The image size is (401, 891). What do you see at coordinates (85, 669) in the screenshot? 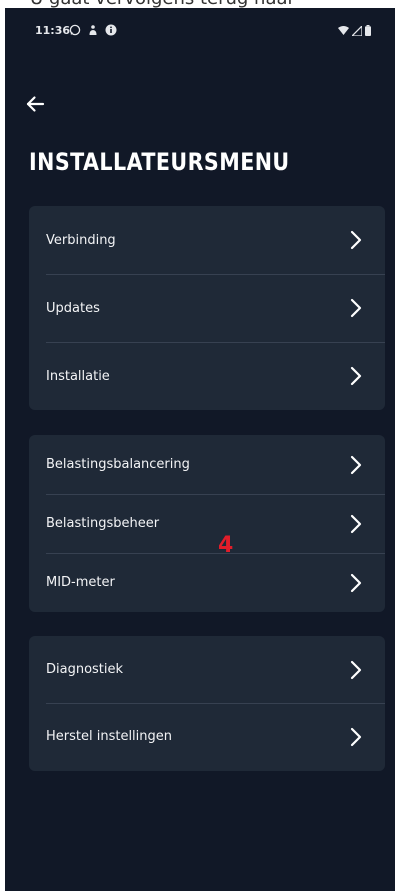
I see `menu-item-label: Diagnostiek` at bounding box center [85, 669].